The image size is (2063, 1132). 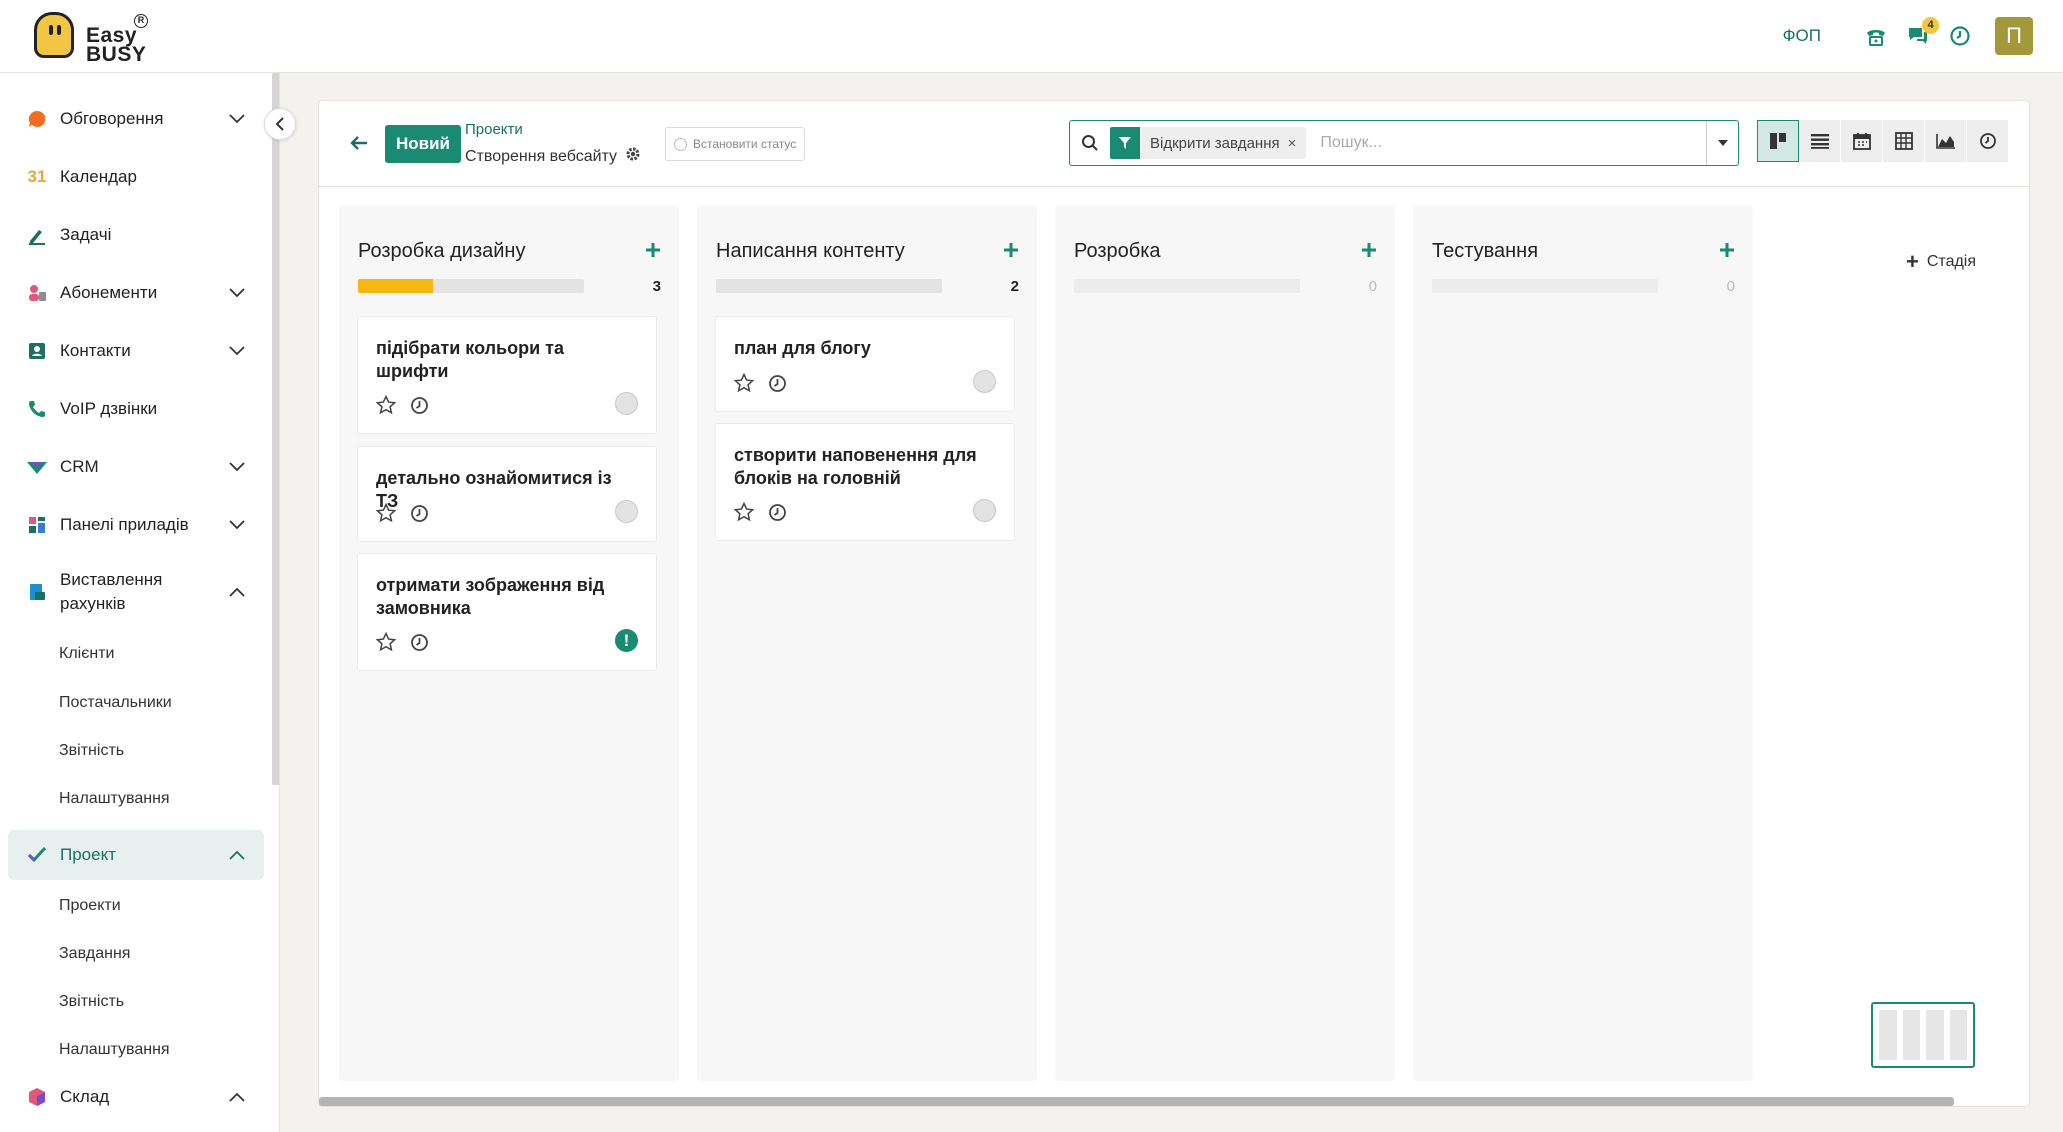 I want to click on high-priority-exclamation-icon: !, so click(x=626, y=640).